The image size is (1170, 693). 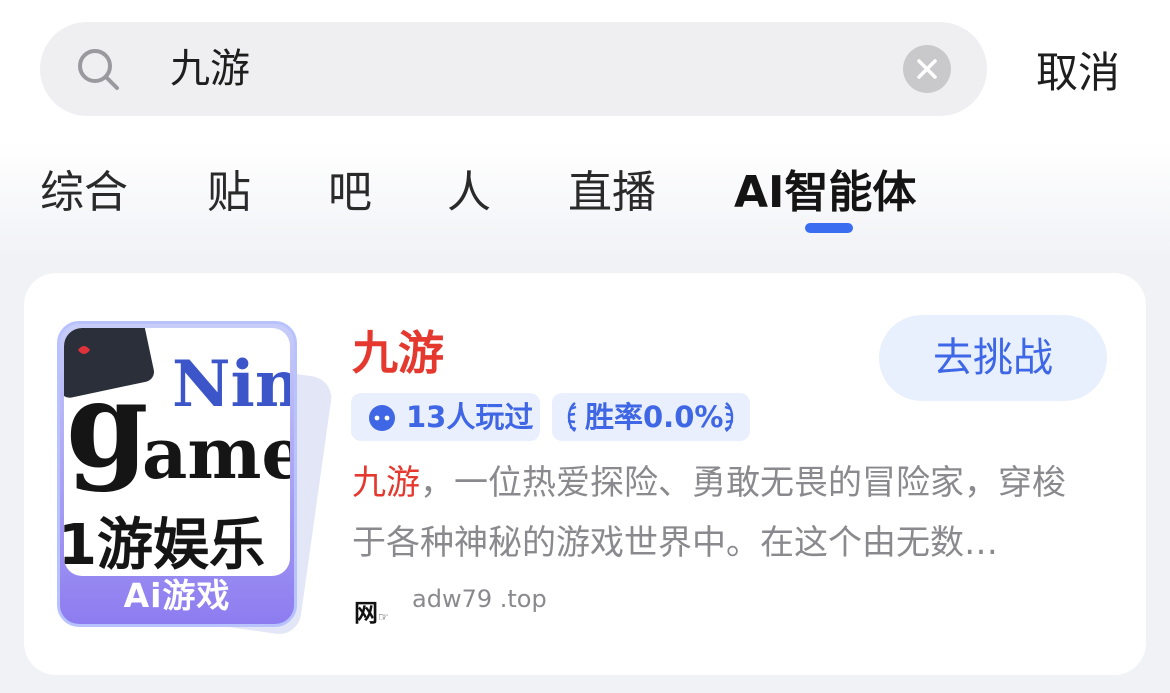 What do you see at coordinates (382, 418) in the screenshot?
I see `robot-icon` at bounding box center [382, 418].